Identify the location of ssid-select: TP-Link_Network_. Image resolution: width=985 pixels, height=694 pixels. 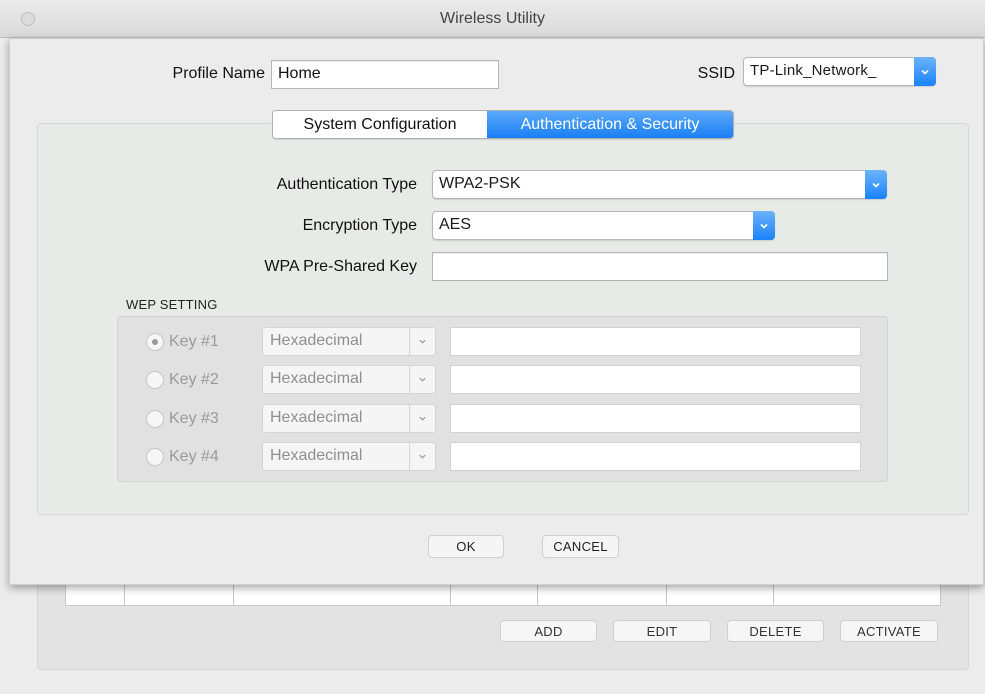
(839, 71).